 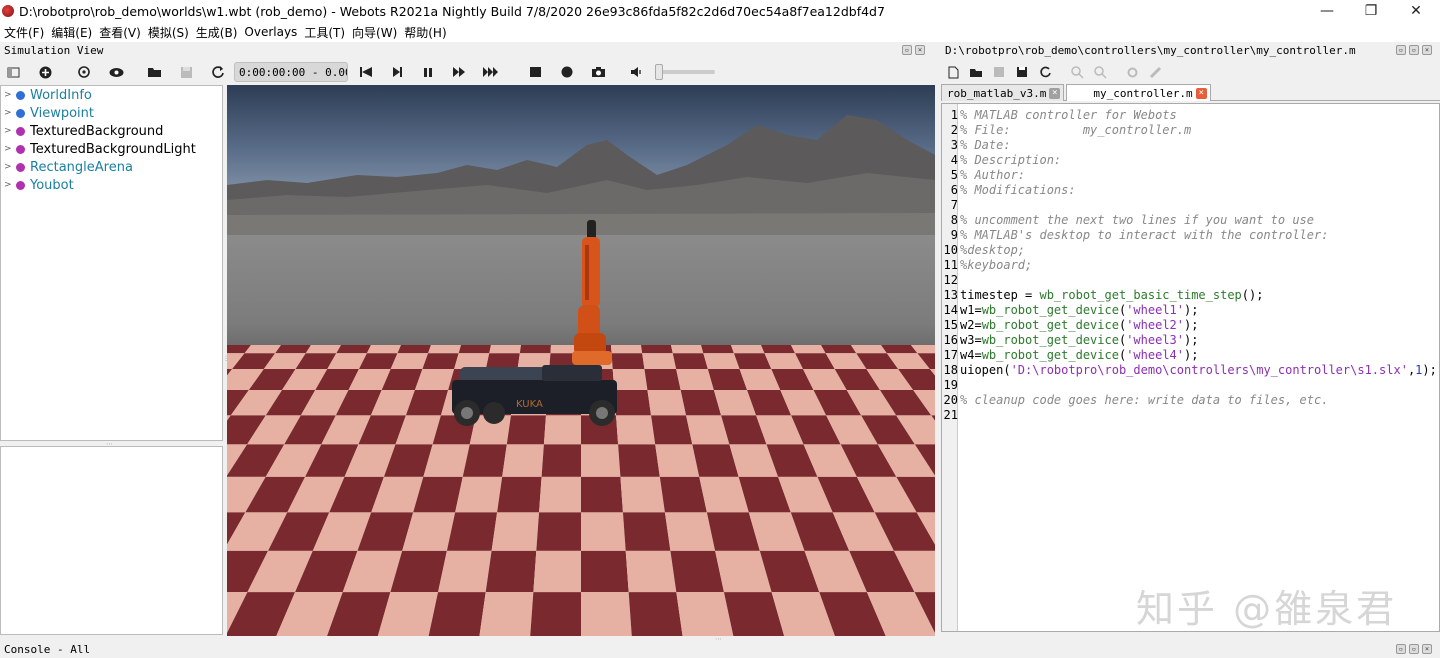 What do you see at coordinates (1077, 72) in the screenshot?
I see `find-icon` at bounding box center [1077, 72].